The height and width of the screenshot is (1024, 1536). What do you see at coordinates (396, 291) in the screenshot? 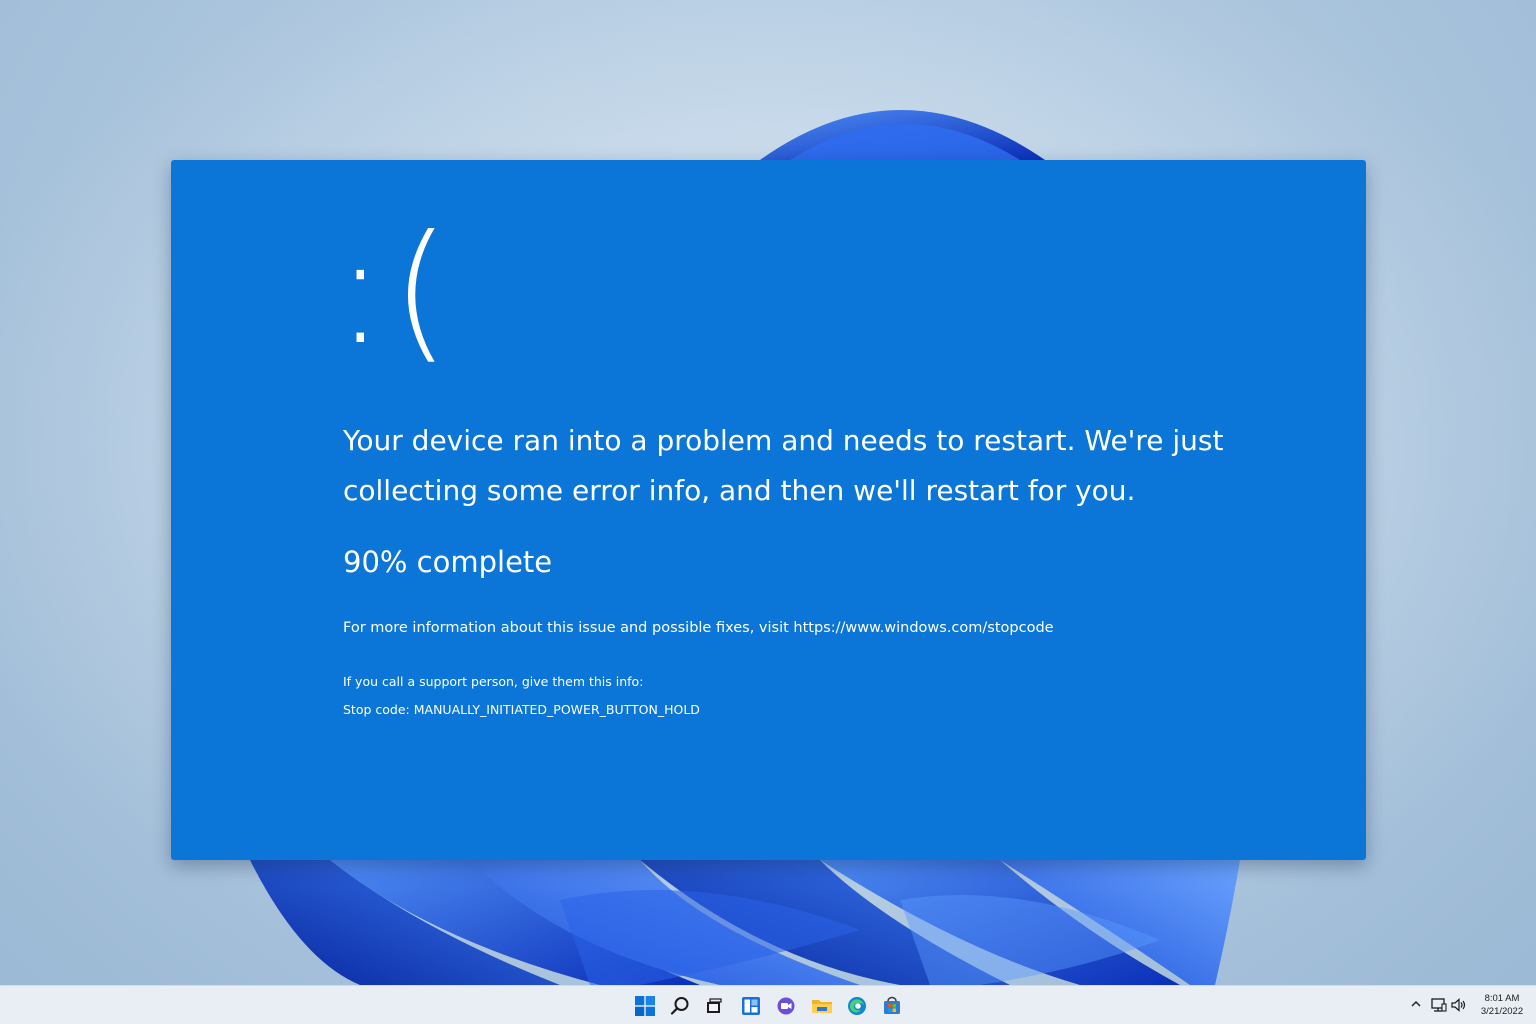
I see `sad-face: :(` at bounding box center [396, 291].